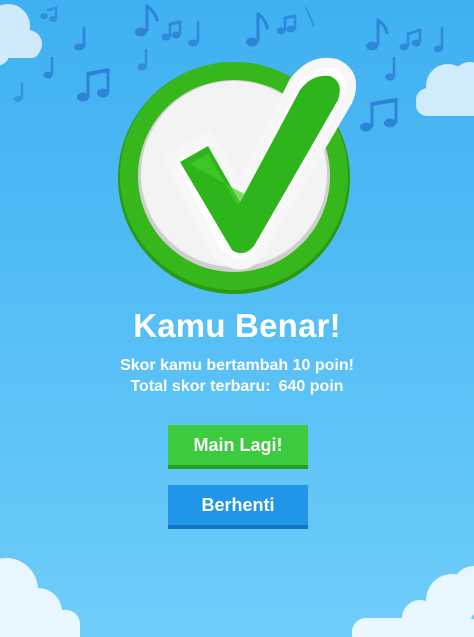 Image resolution: width=474 pixels, height=637 pixels. What do you see at coordinates (445, 89) in the screenshot?
I see `cloud-right` at bounding box center [445, 89].